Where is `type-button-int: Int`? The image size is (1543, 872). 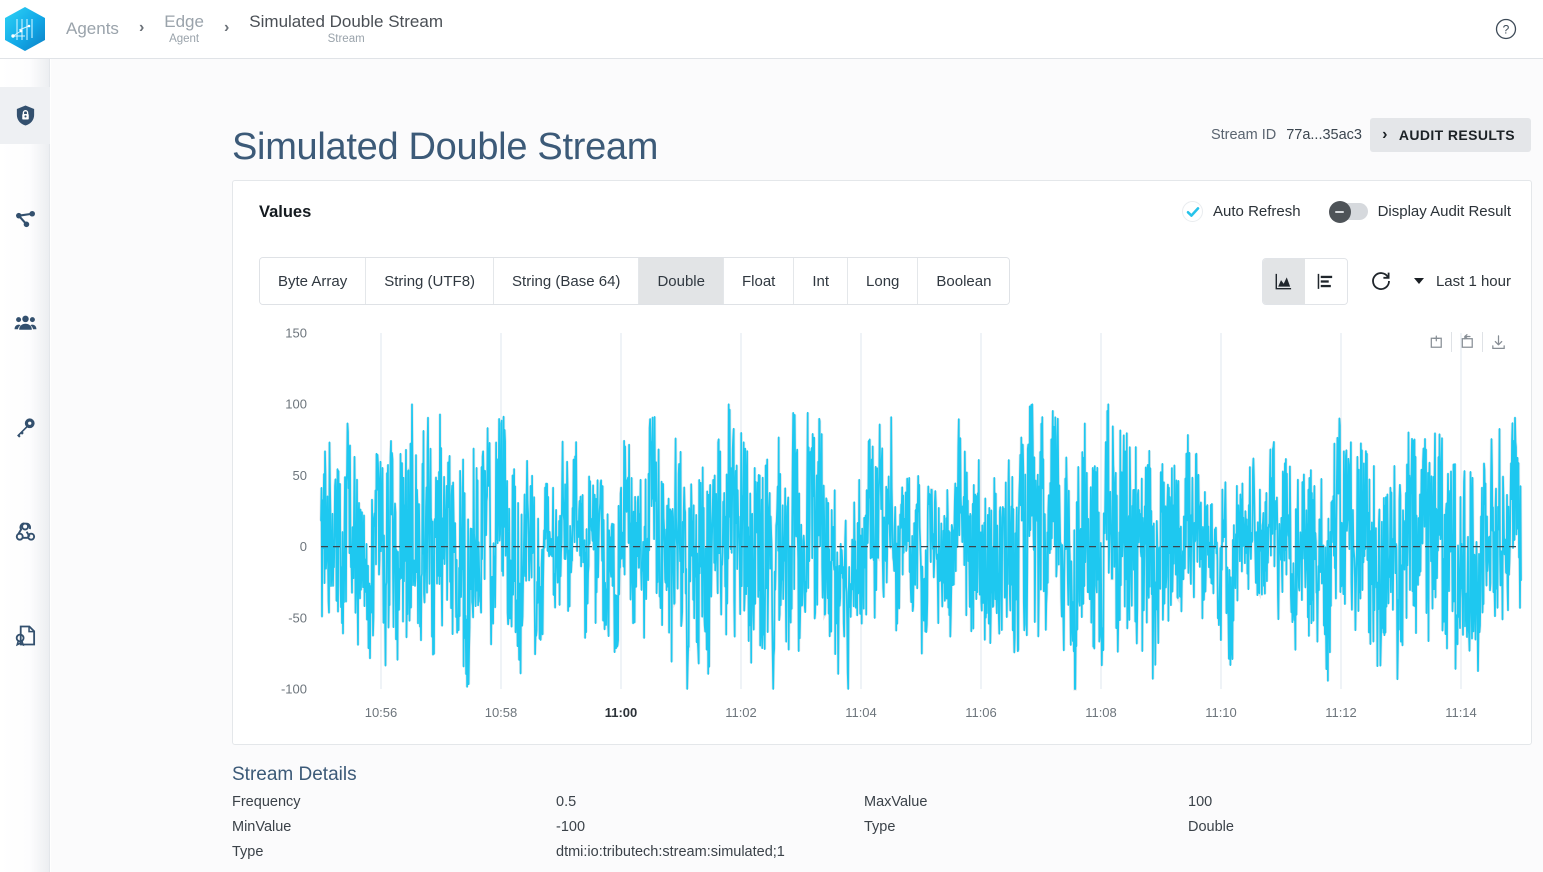 type-button-int: Int is located at coordinates (821, 281).